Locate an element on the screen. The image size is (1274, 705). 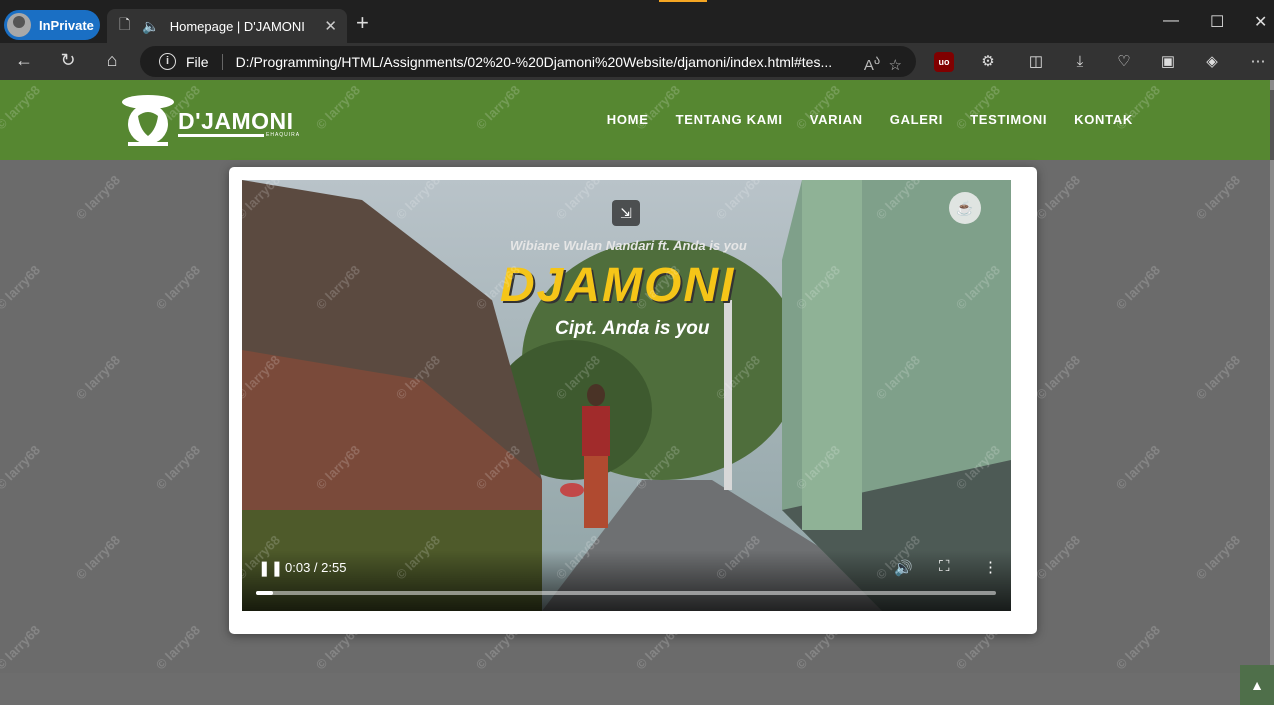
ublock-icon: uo is located at coordinates (944, 62).